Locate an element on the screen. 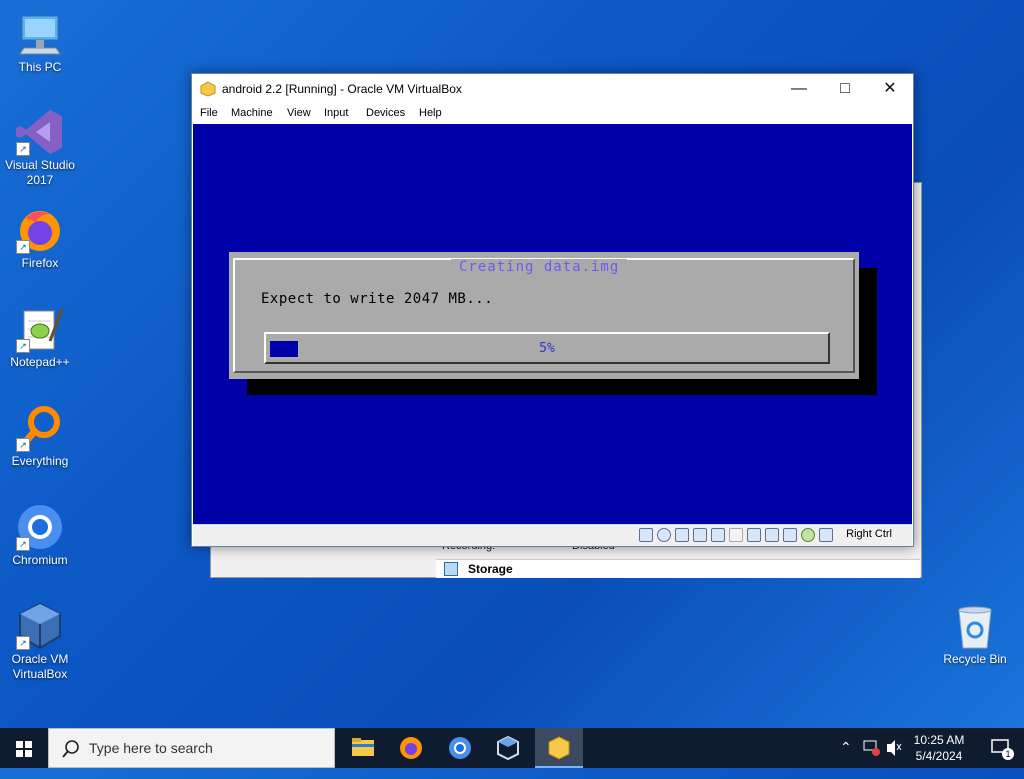  chromium-icon: ↗ is located at coordinates (40, 527).